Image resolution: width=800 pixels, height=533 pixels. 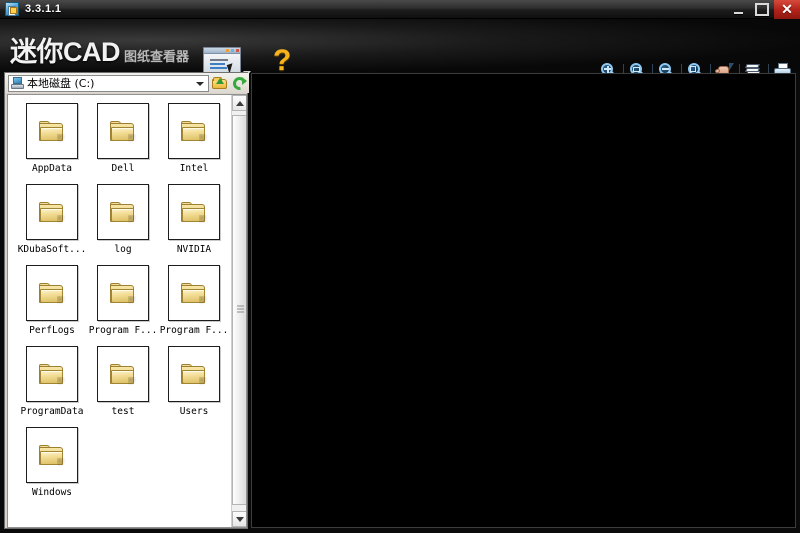 I want to click on close-button: ✕, so click(x=787, y=9).